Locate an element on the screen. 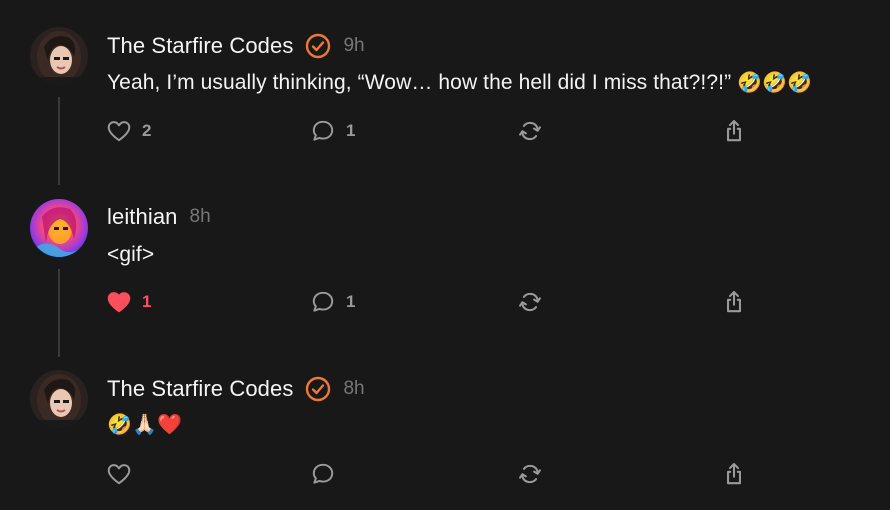  post-emojis: 🤣🙏🏻❤️ is located at coordinates (145, 424).